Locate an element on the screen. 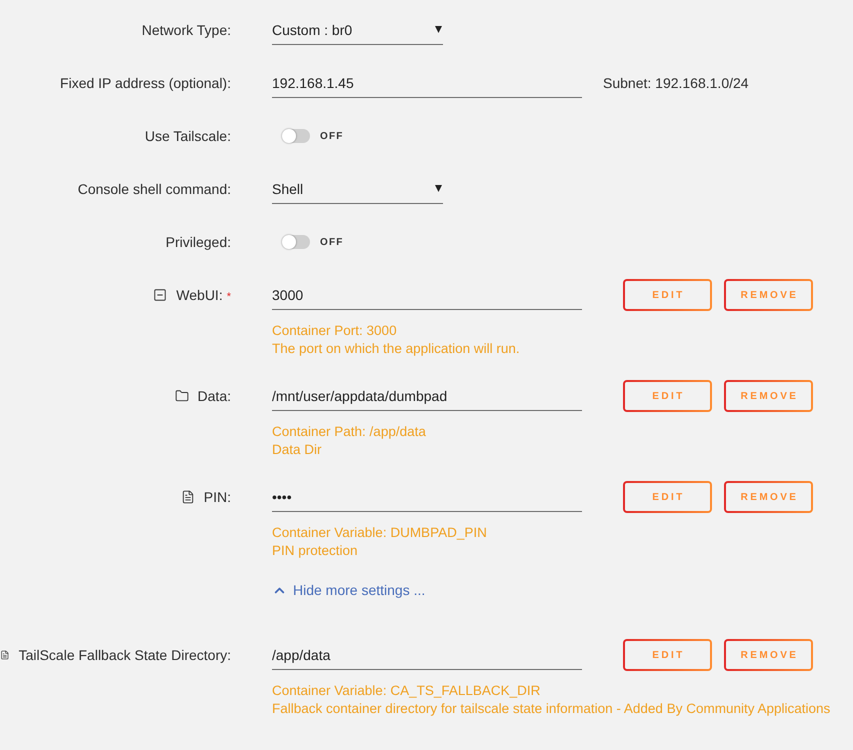 The width and height of the screenshot is (853, 750). field-description: Container Port: 3000 is located at coordinates (335, 331).